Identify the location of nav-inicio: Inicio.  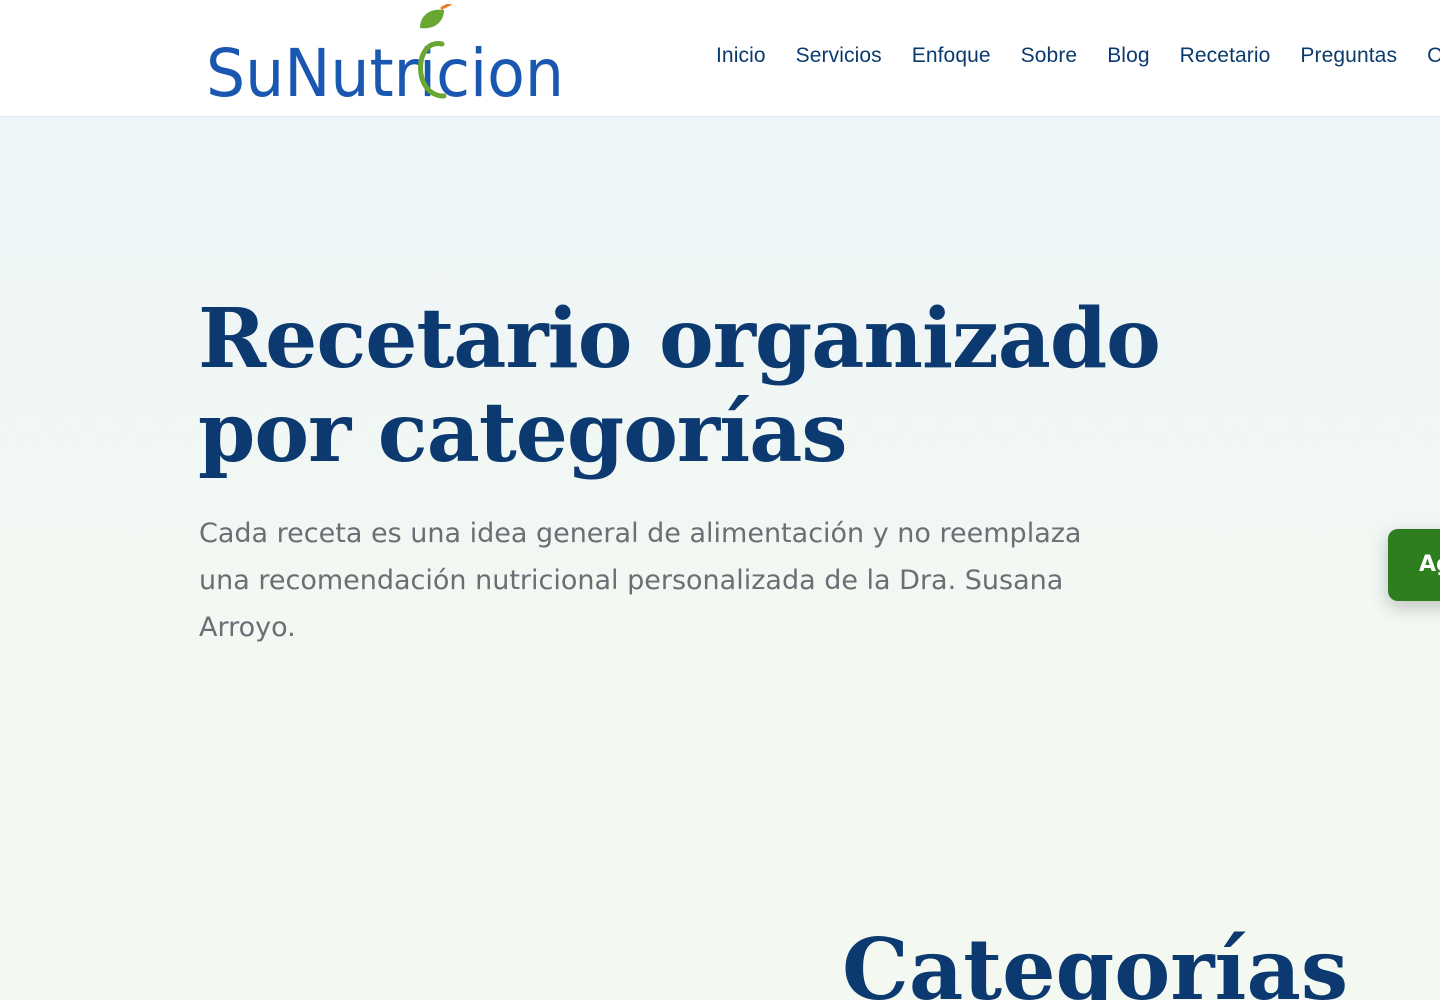
(741, 56).